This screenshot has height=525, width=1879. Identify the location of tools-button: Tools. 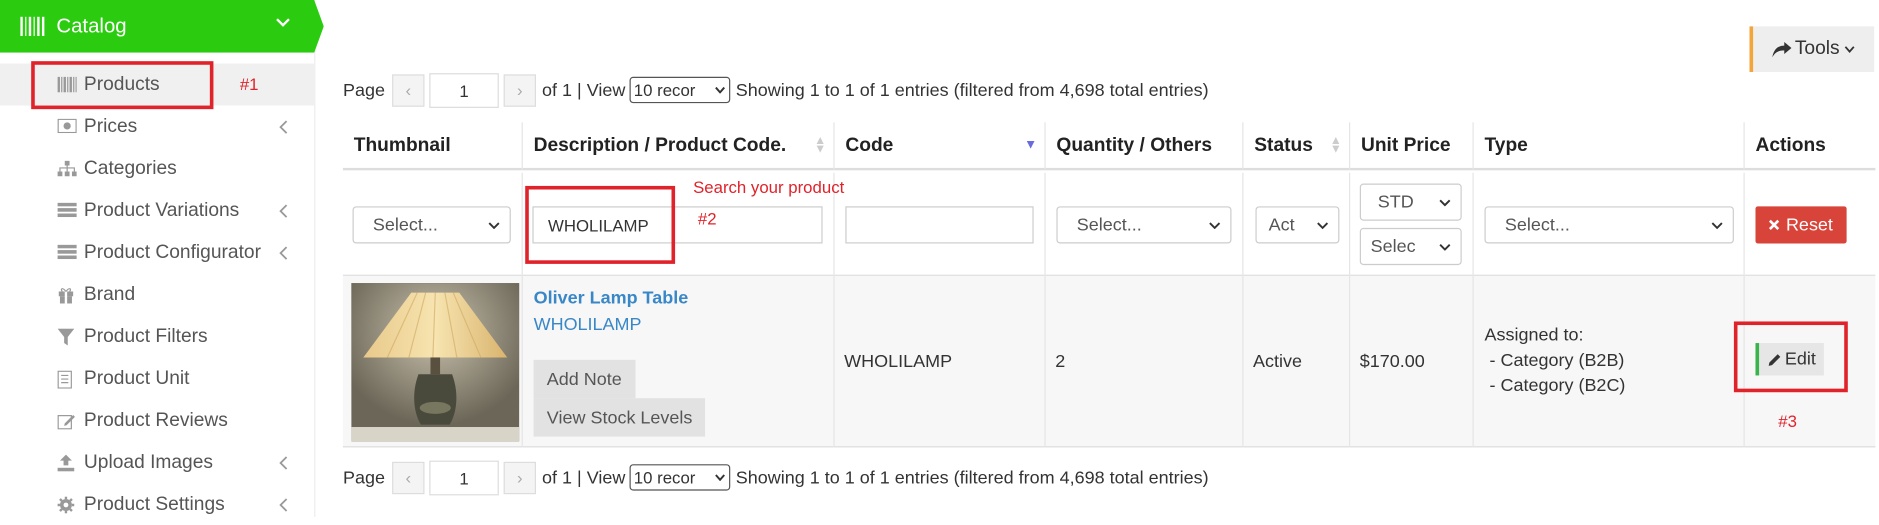
(1812, 49).